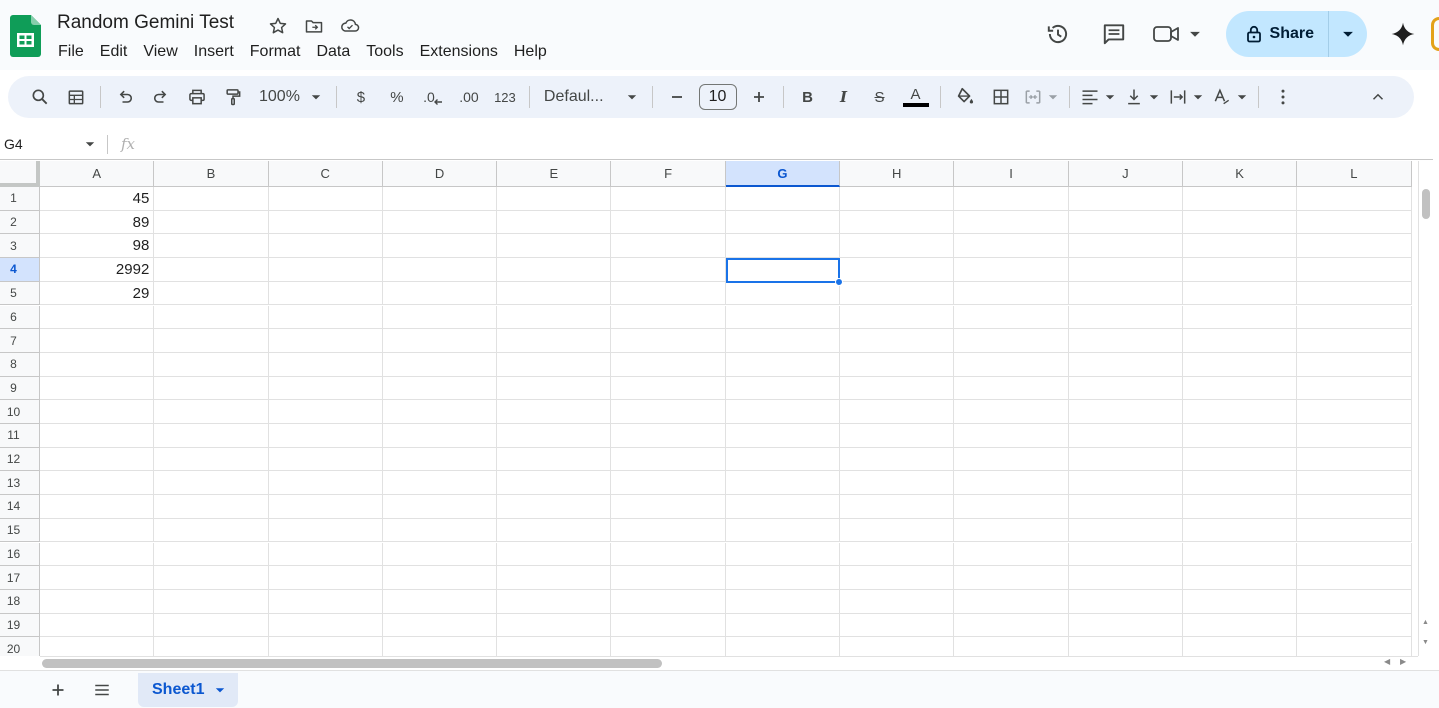  I want to click on cell-l19, so click(1354, 625).